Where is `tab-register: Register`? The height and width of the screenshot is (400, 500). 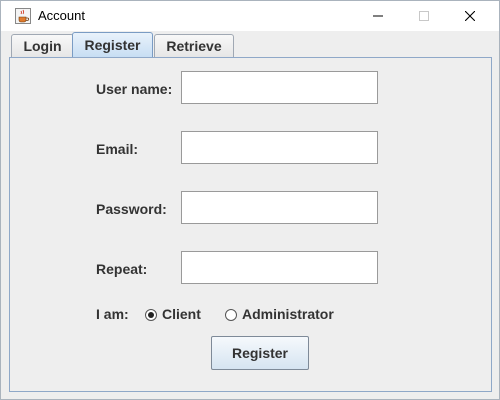 tab-register: Register is located at coordinates (112, 45).